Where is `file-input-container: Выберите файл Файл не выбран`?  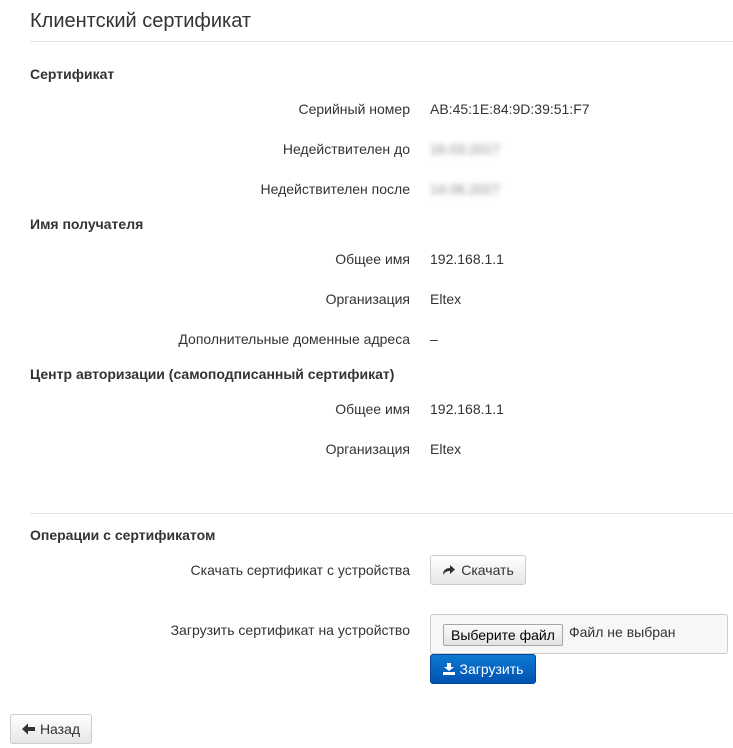
file-input-container: Выберите файл Файл не выбран is located at coordinates (579, 634).